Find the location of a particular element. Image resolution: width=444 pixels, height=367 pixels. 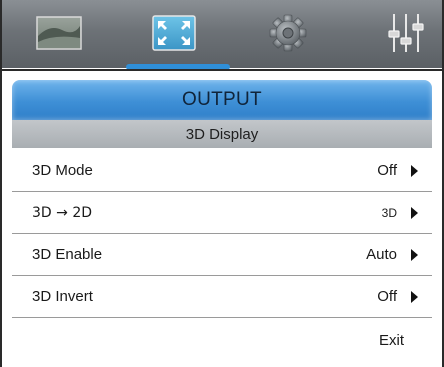

page-title: OUTPUT is located at coordinates (222, 100).